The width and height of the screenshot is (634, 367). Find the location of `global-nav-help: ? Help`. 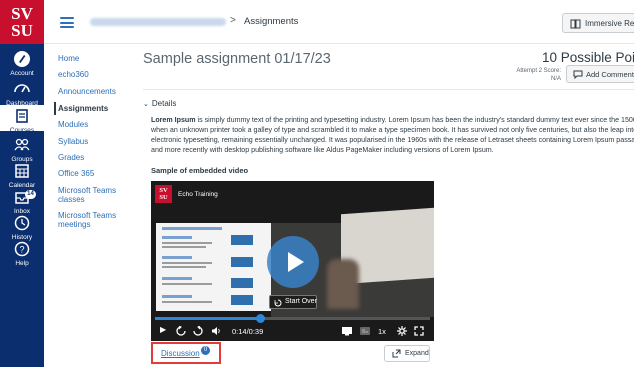

global-nav-help: ? Help is located at coordinates (22, 253).